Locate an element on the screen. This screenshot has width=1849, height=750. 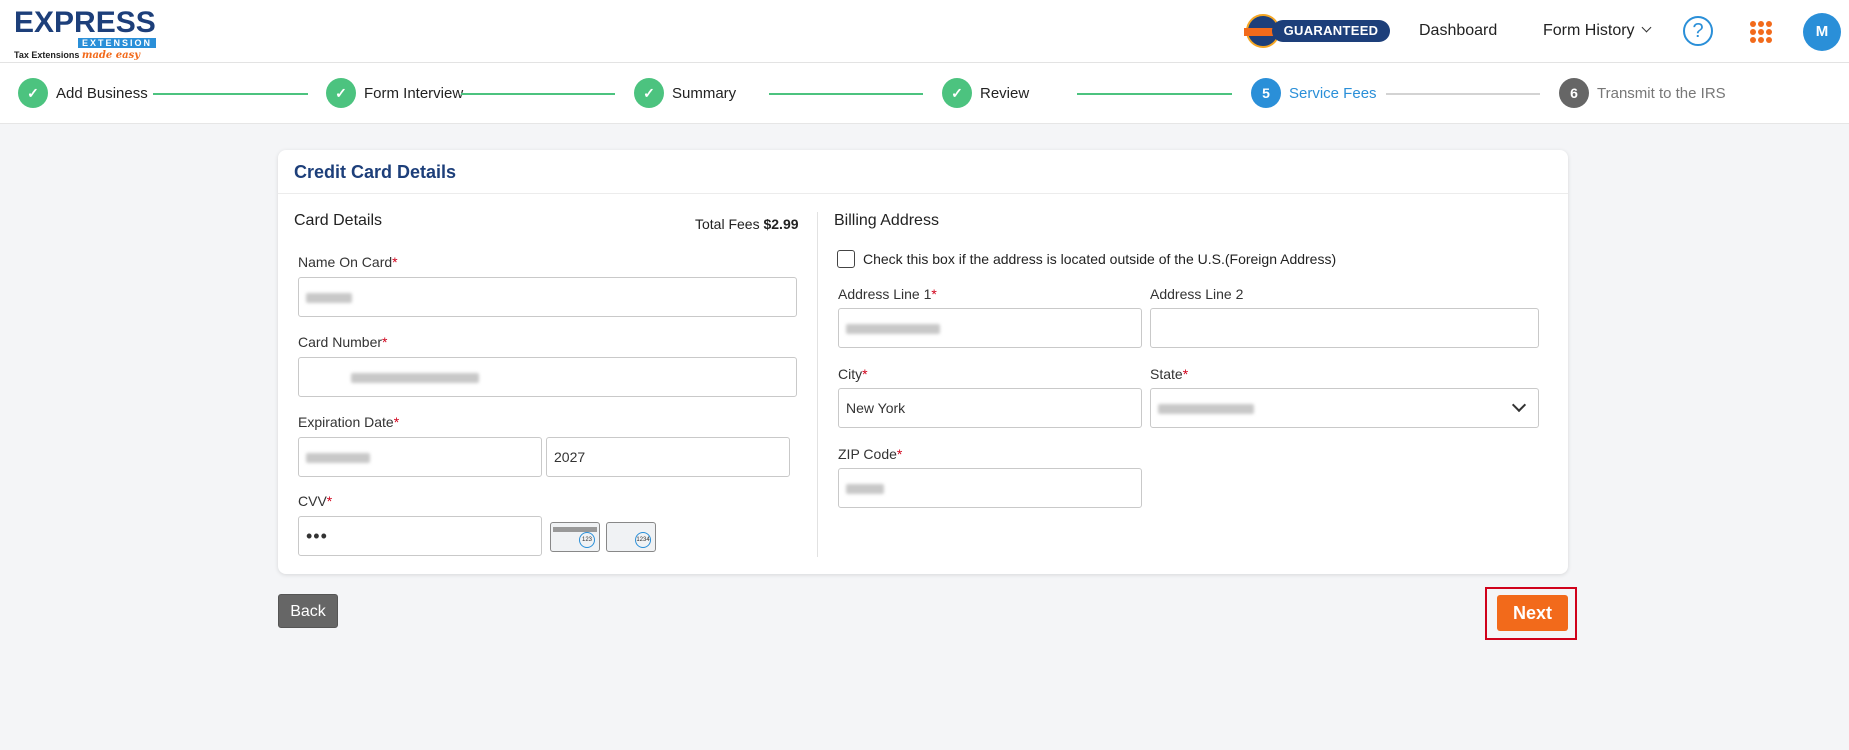
step-label: Form Interview is located at coordinates (414, 93).